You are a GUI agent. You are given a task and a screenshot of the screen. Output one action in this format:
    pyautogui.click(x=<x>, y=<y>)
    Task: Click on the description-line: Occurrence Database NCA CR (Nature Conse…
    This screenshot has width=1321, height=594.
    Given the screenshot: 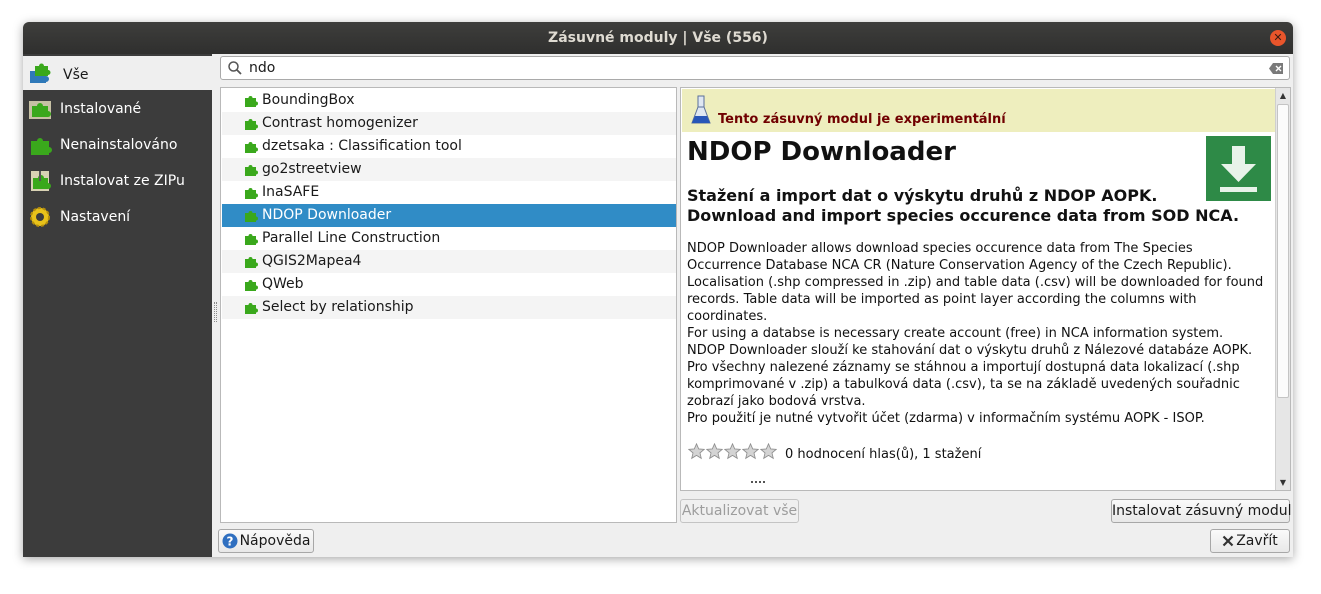 What is the action you would take?
    pyautogui.click(x=959, y=265)
    